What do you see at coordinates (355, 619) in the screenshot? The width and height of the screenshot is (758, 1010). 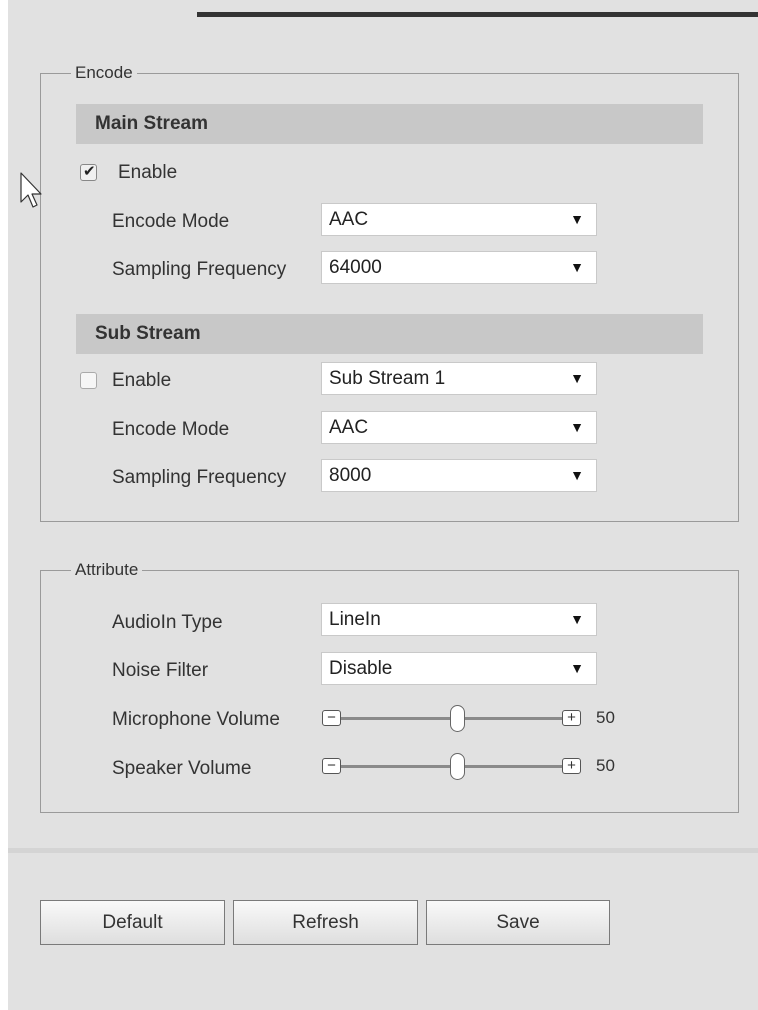 I see `audioin-type-value: LineIn` at bounding box center [355, 619].